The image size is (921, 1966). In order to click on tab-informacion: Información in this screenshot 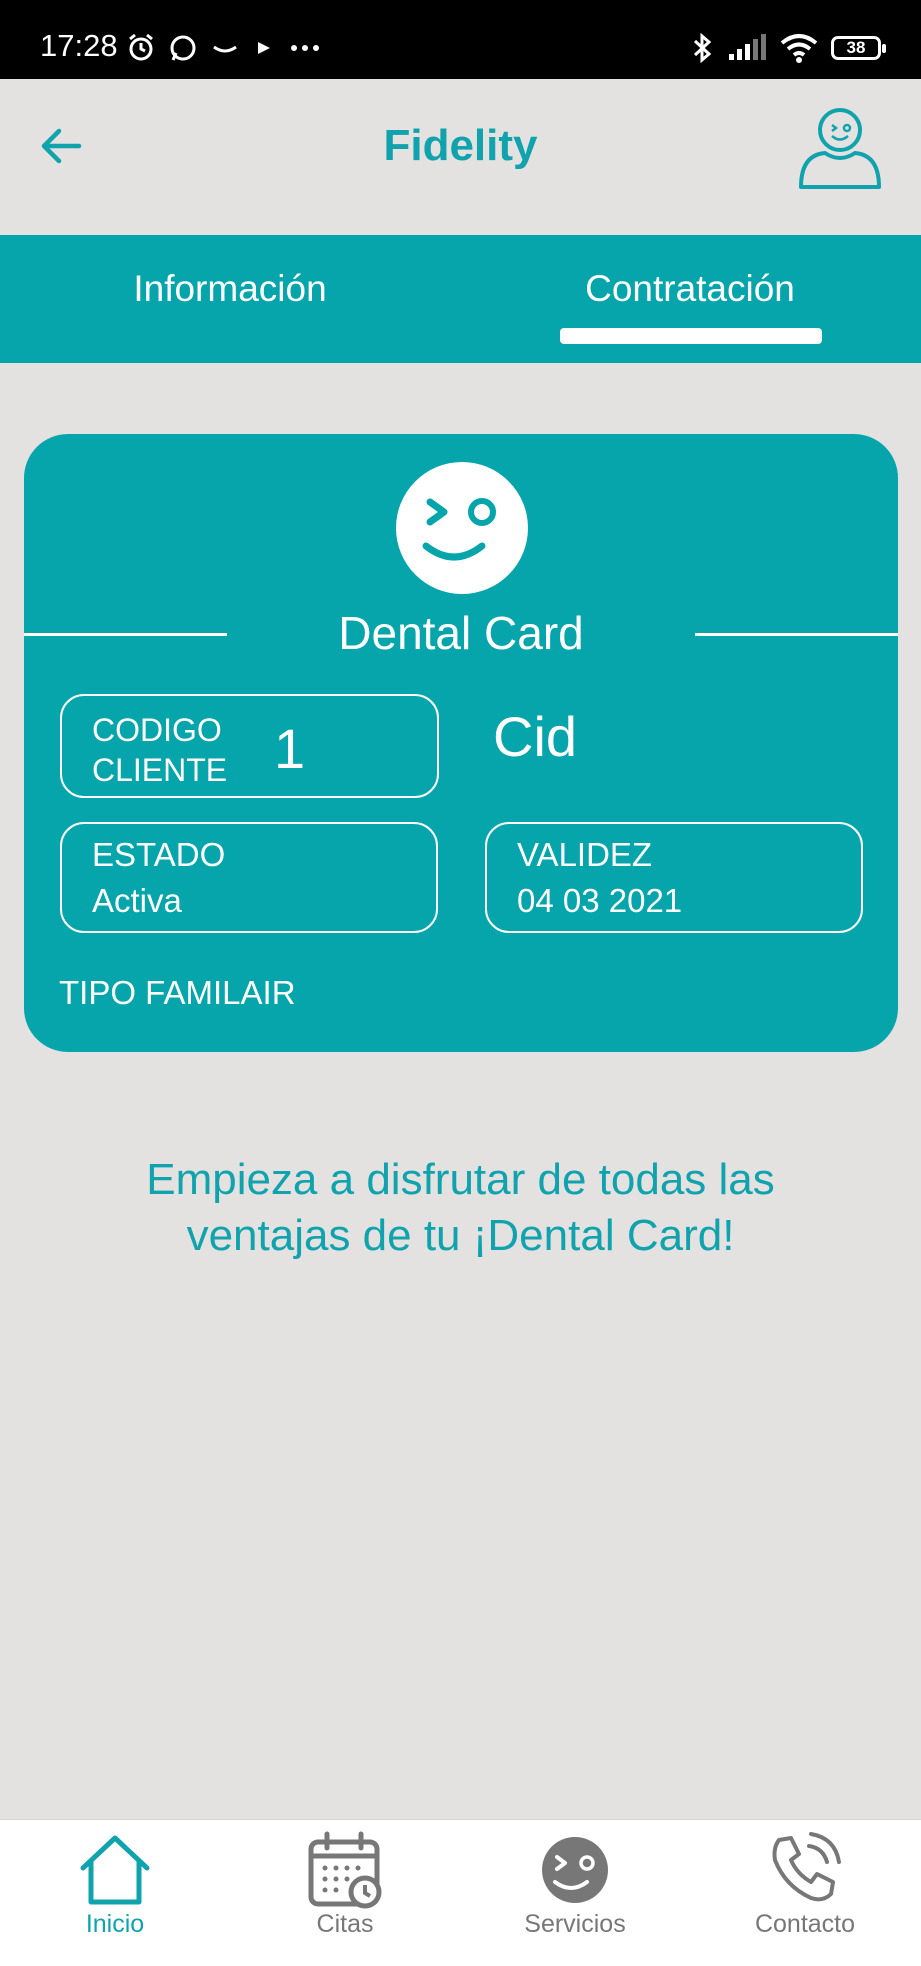, I will do `click(230, 299)`.